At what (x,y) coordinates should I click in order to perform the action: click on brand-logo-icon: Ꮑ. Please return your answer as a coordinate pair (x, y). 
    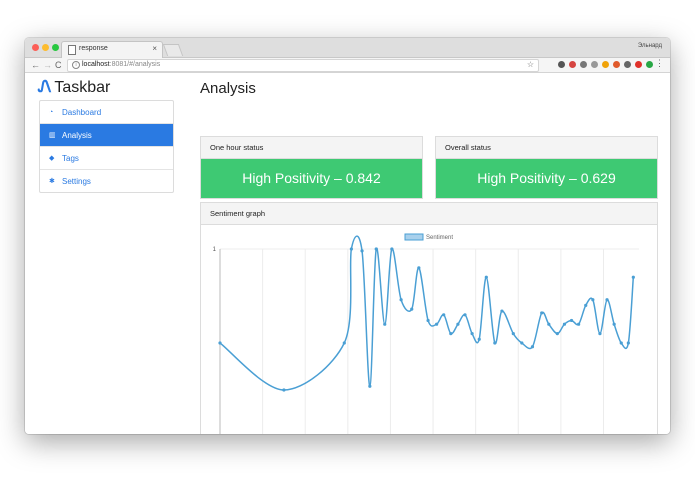
    Looking at the image, I should click on (45, 87).